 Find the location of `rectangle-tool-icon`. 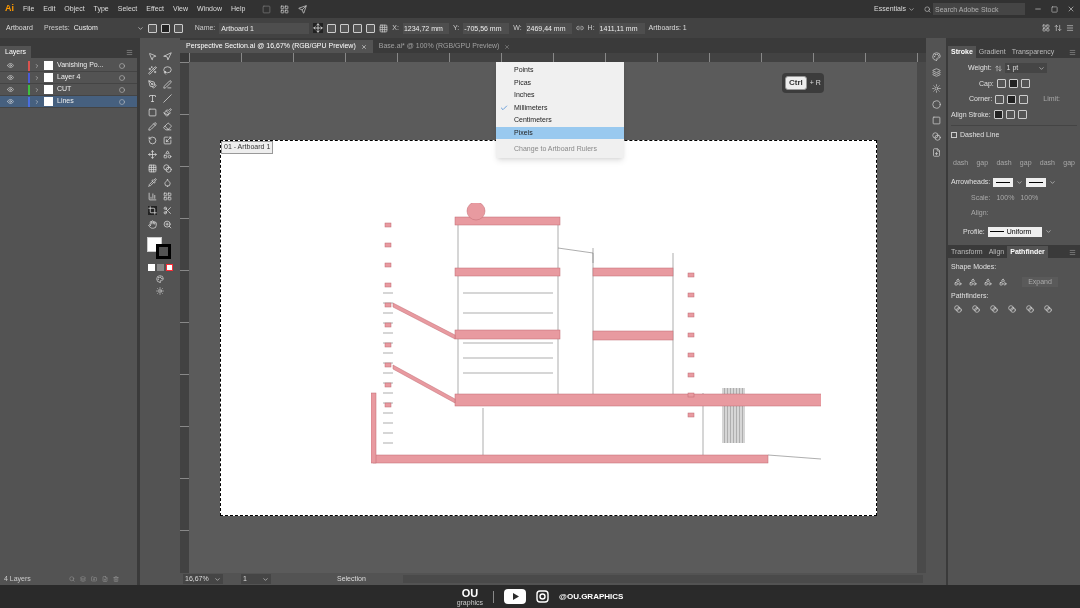

rectangle-tool-icon is located at coordinates (152, 112).